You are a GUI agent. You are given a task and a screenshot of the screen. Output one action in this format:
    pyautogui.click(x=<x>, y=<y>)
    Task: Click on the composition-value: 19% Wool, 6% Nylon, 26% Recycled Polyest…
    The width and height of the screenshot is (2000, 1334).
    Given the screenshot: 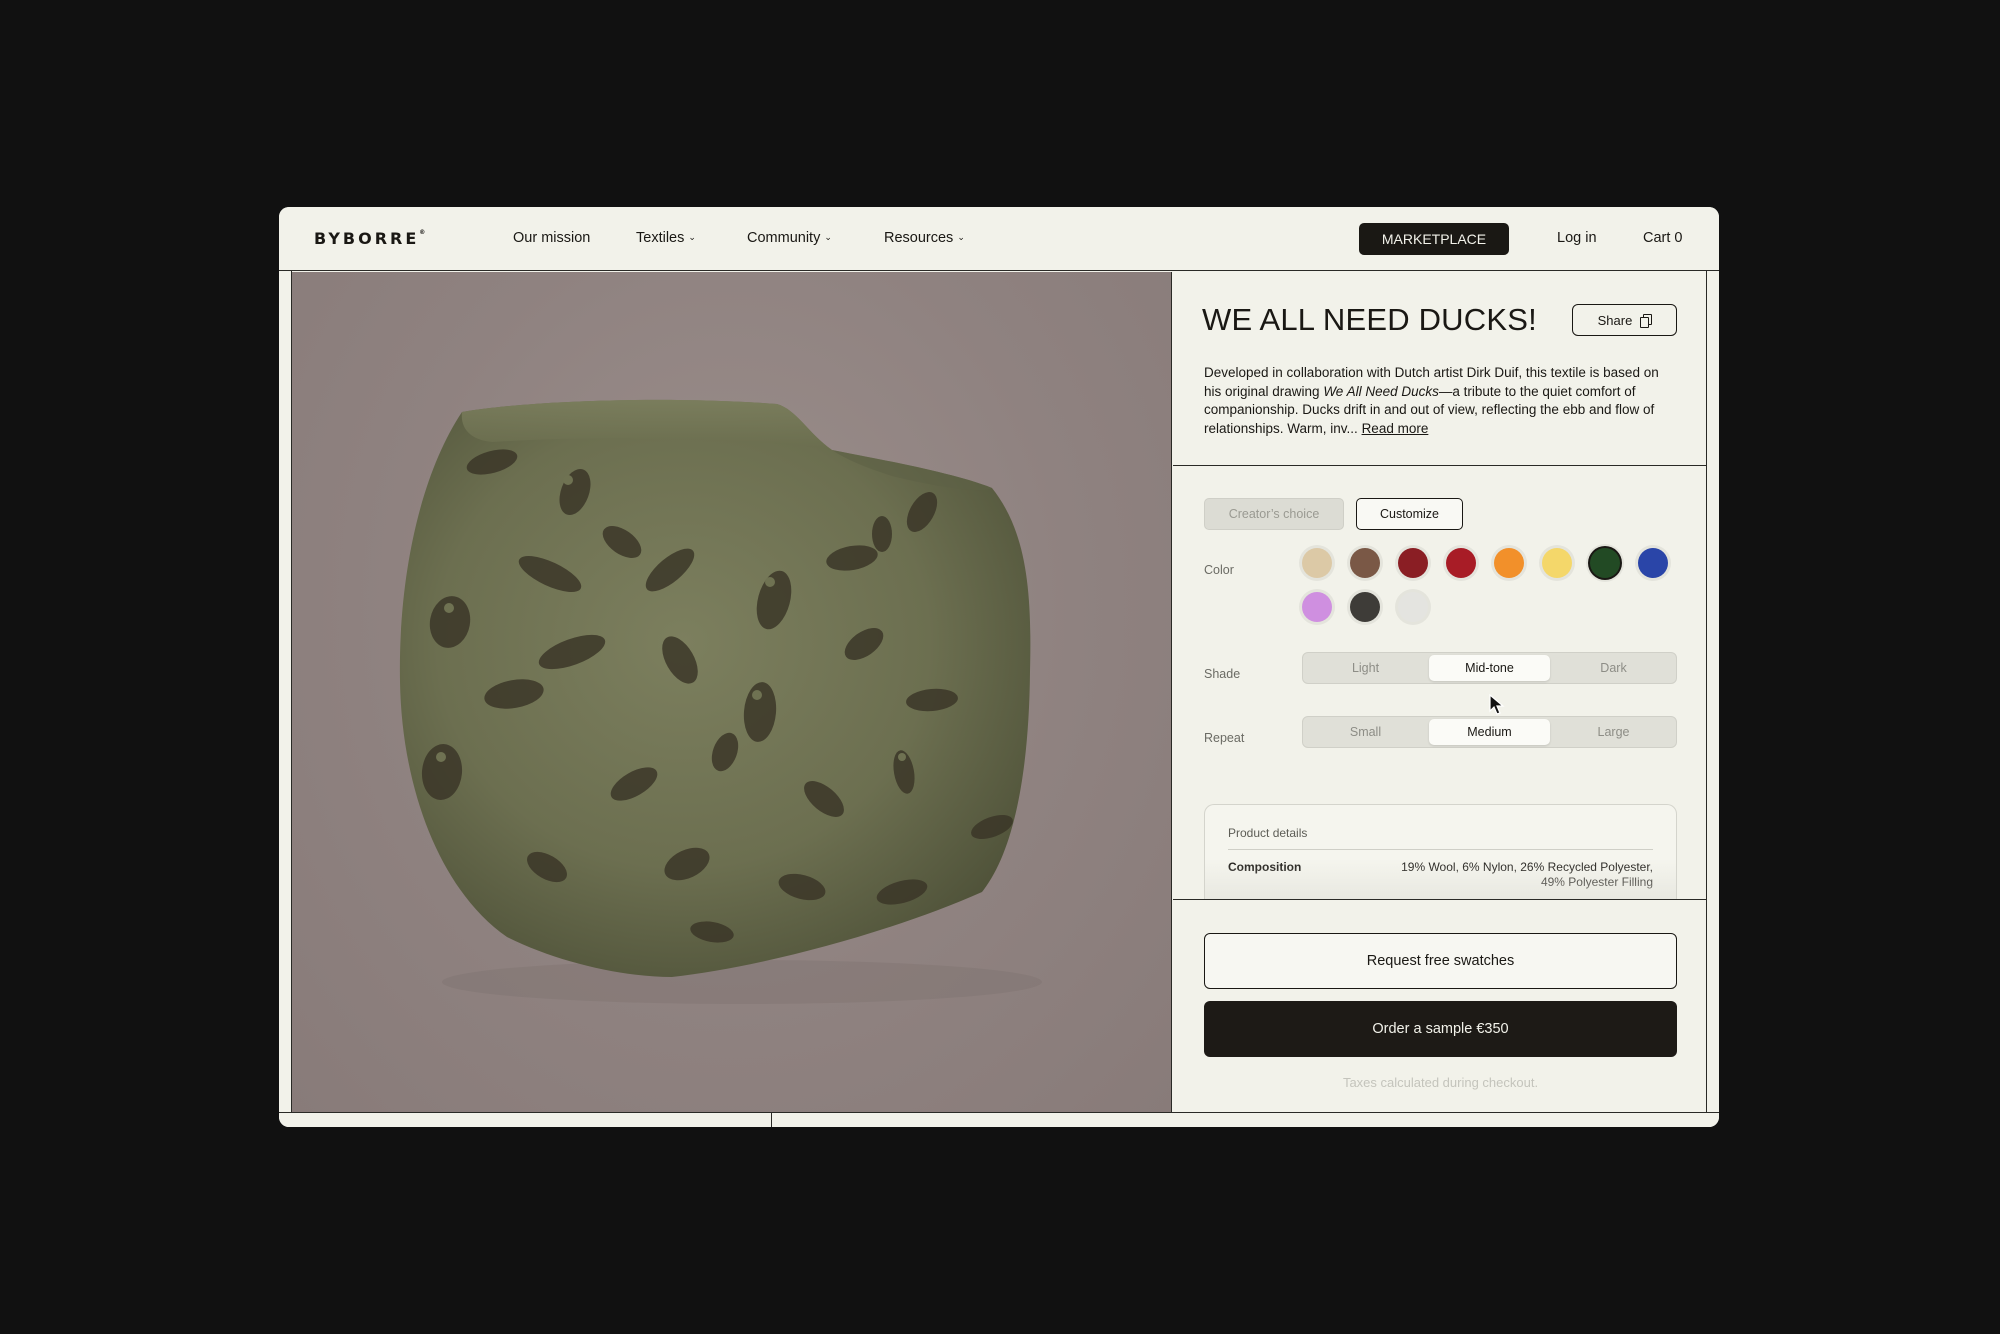 What is the action you would take?
    pyautogui.click(x=1527, y=874)
    